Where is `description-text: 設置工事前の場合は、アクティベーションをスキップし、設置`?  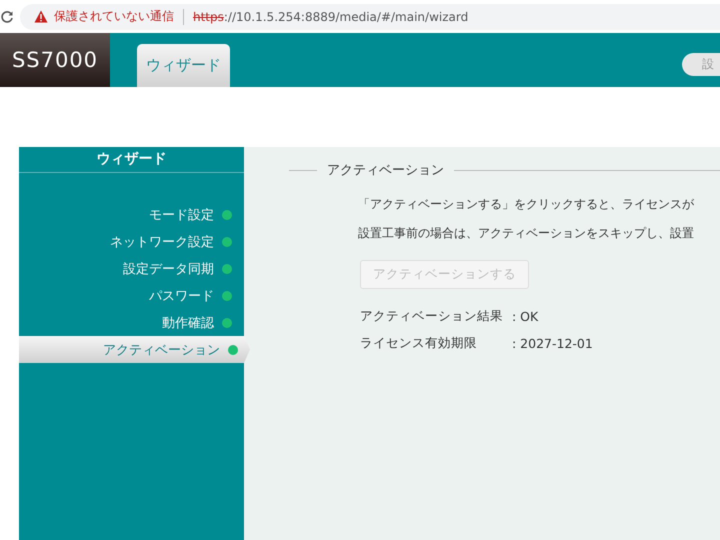 description-text: 設置工事前の場合は、アクティベーションをスキップし、設置 is located at coordinates (526, 234).